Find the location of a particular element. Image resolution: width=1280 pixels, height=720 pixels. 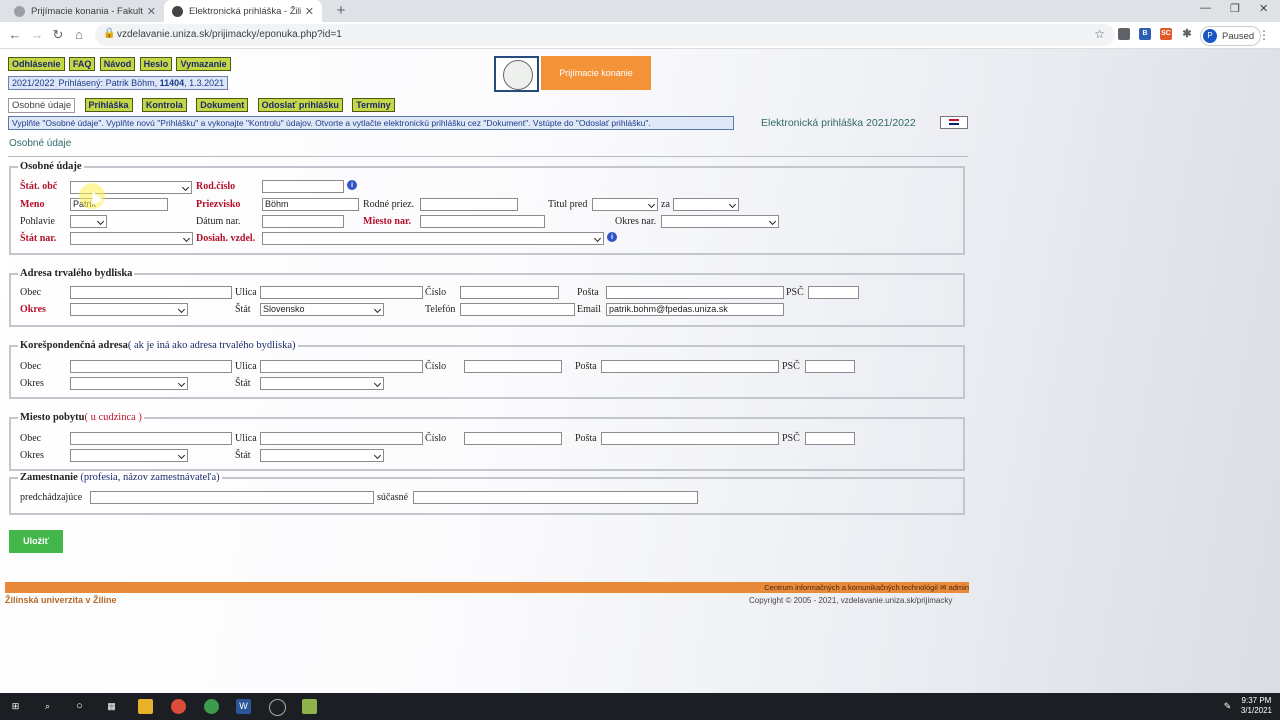

divider is located at coordinates (488, 156).